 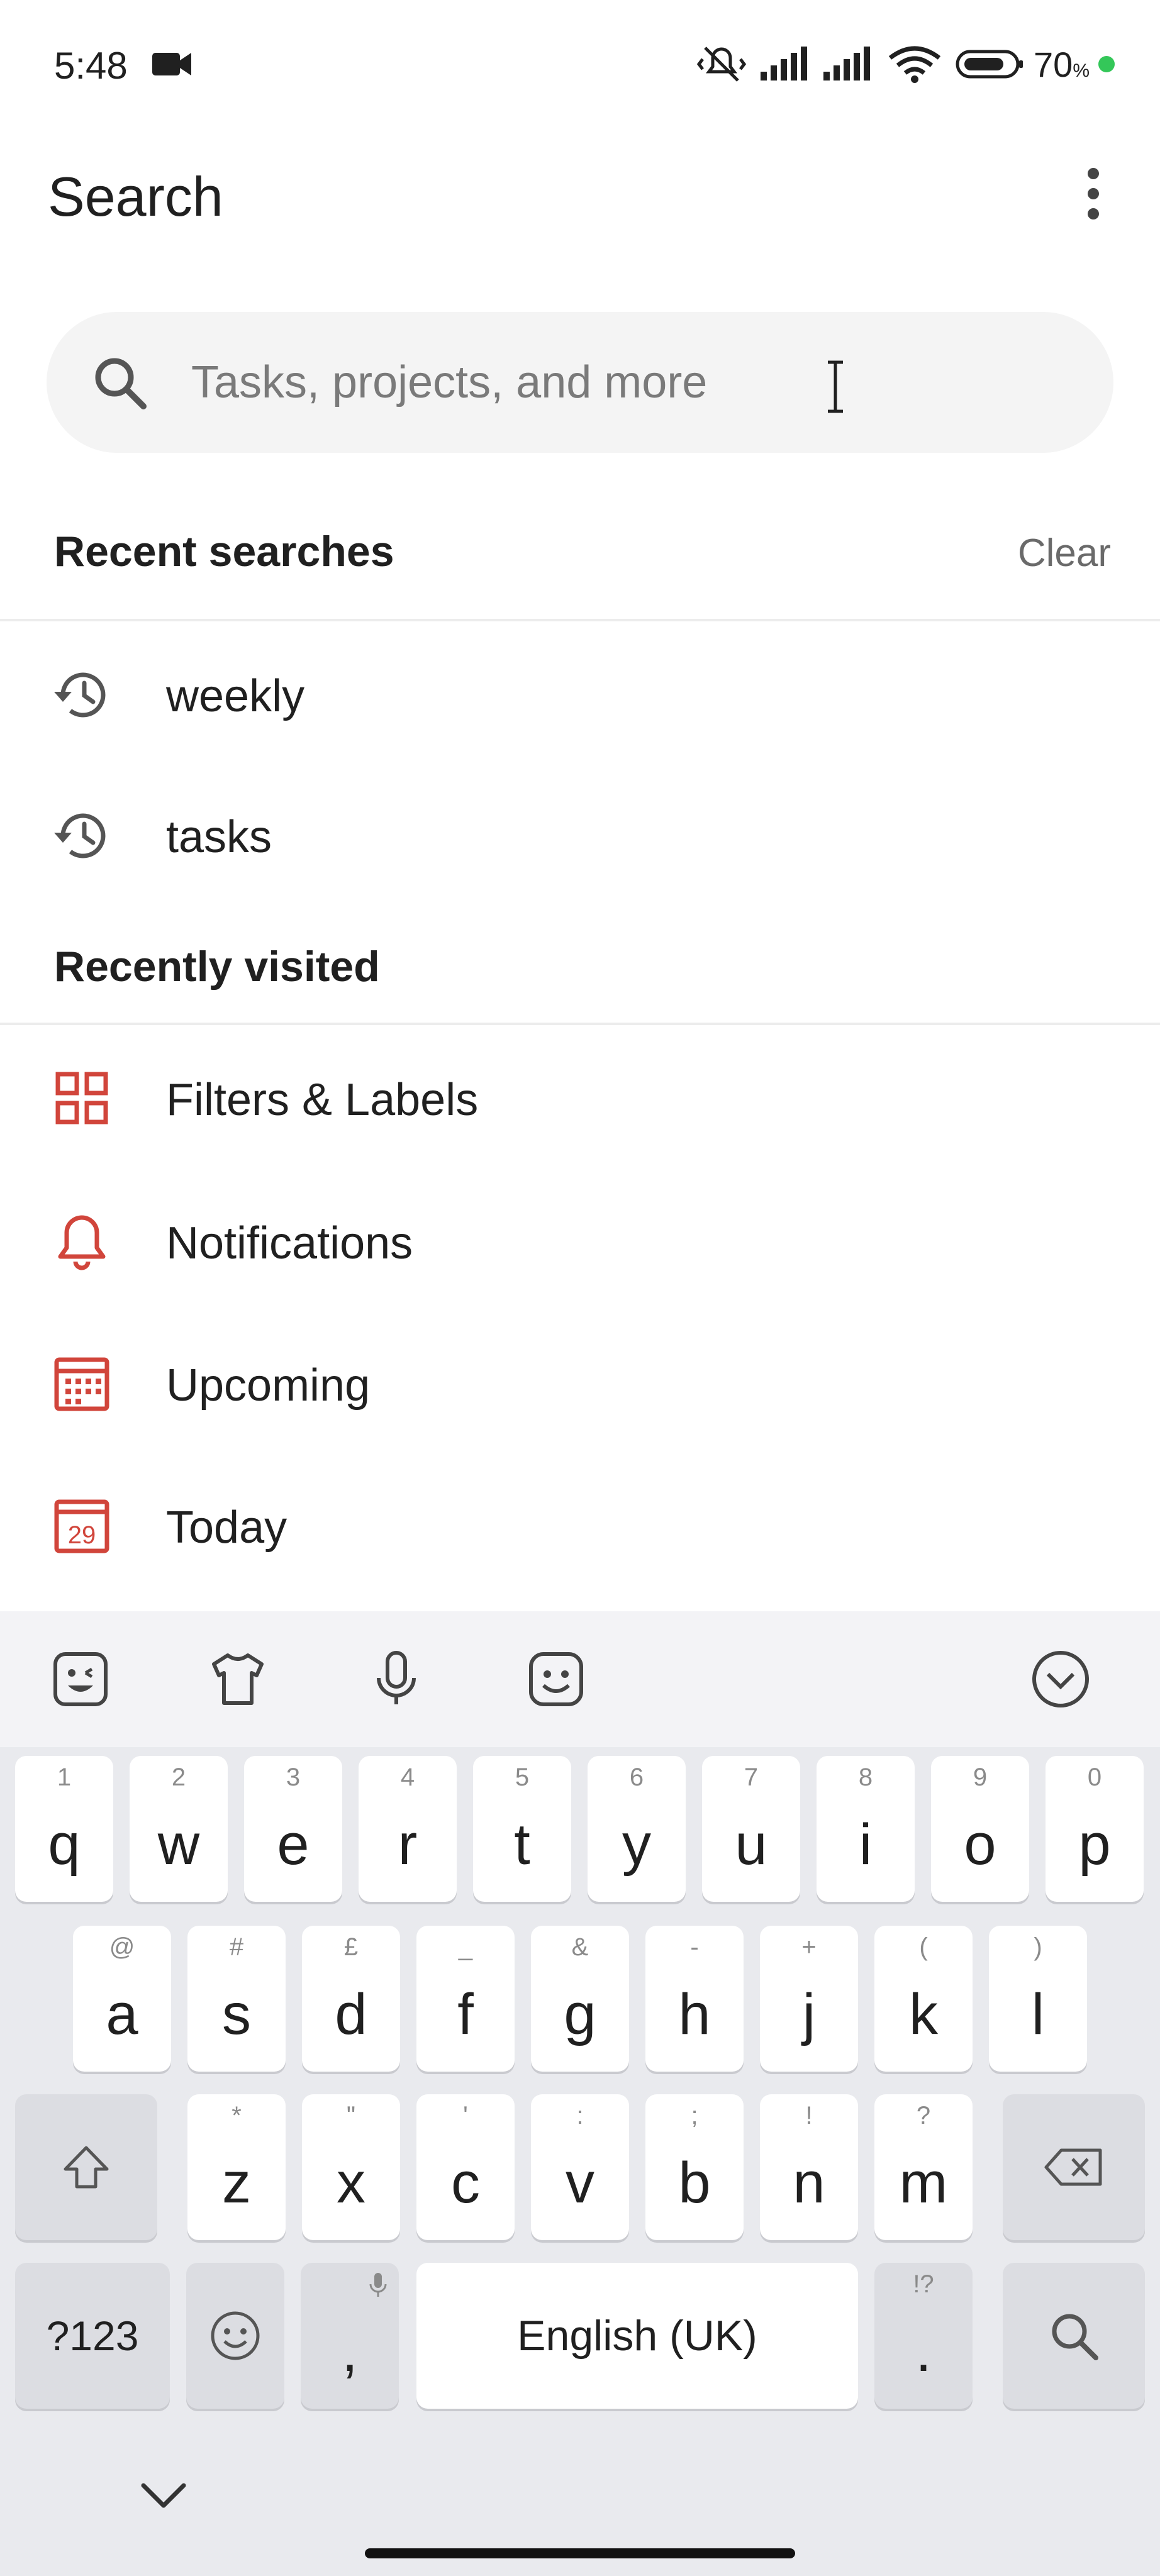 I want to click on backspace-icon, so click(x=1073, y=2167).